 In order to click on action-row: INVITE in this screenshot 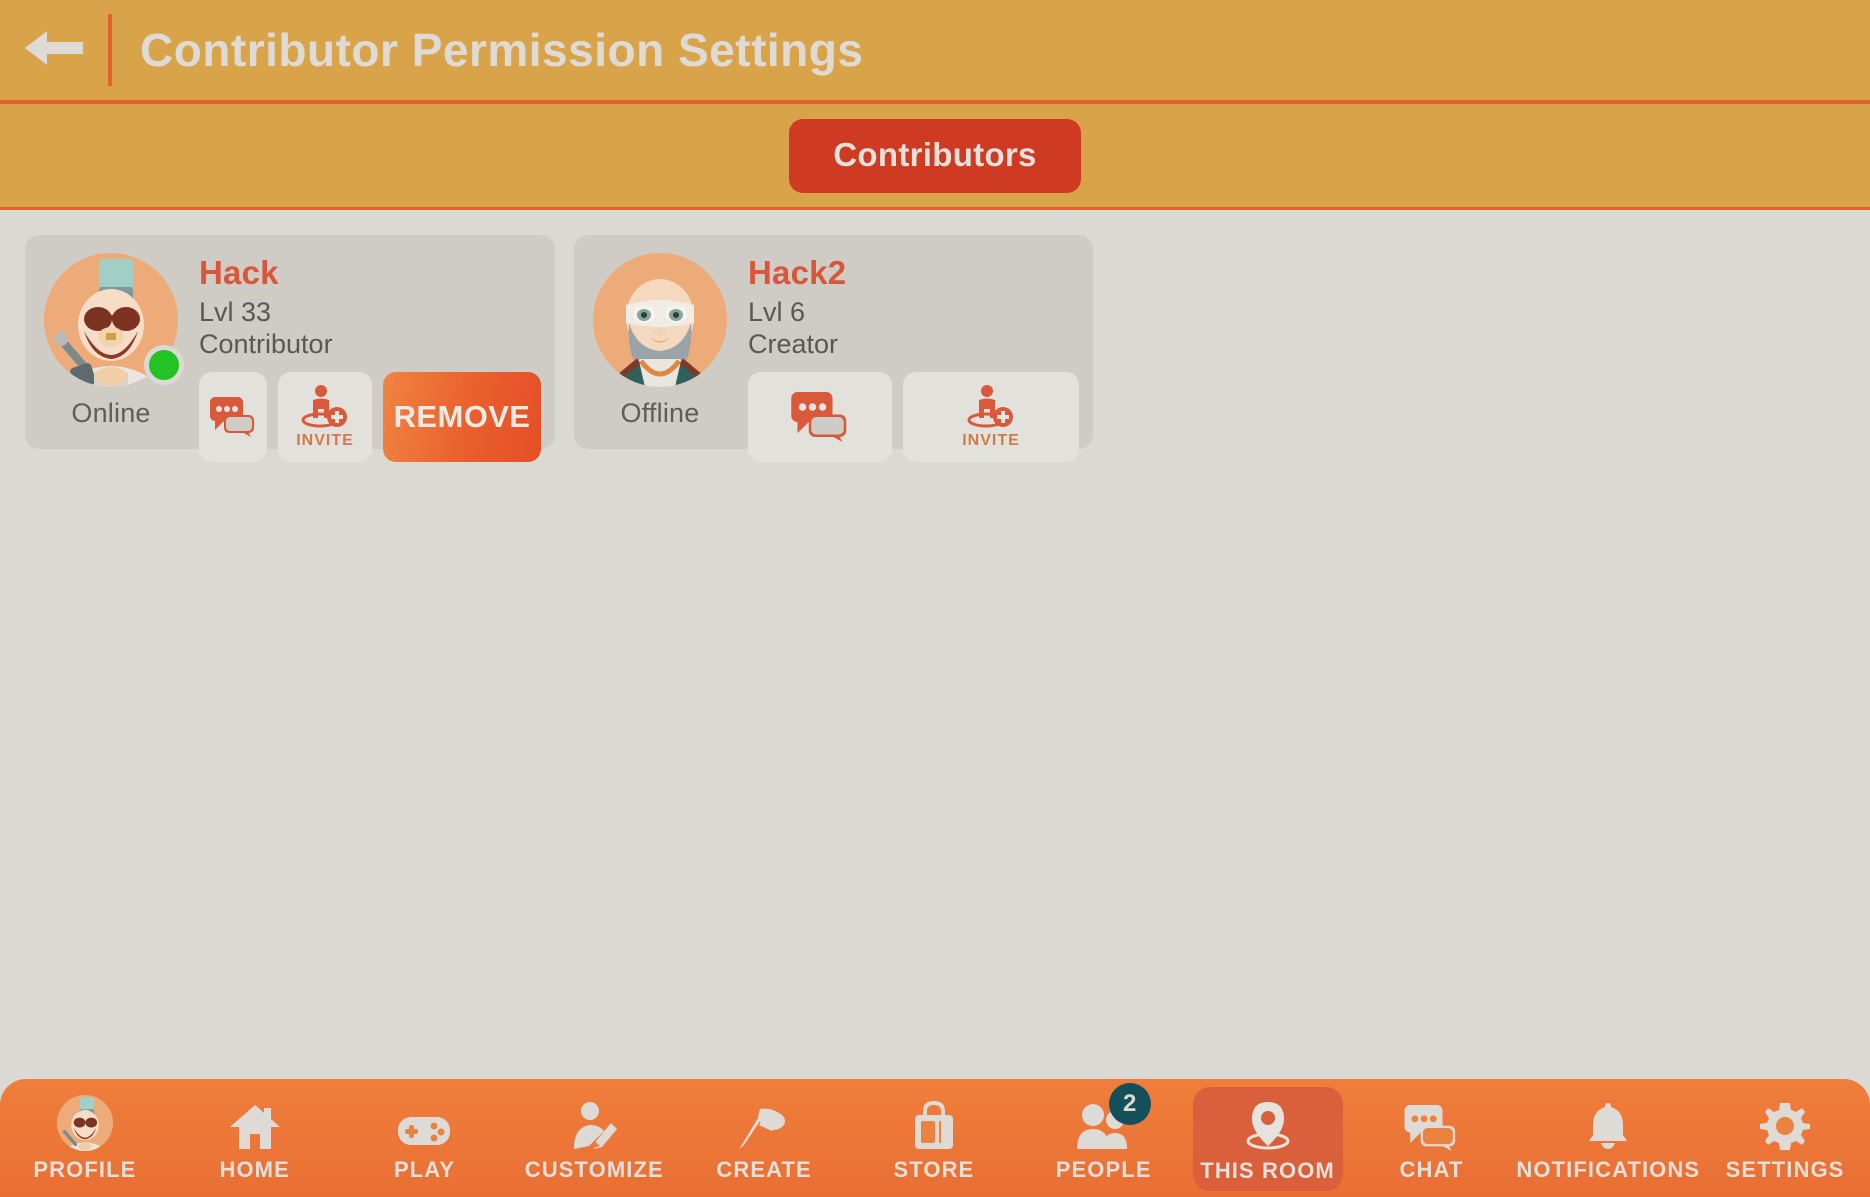, I will do `click(913, 417)`.